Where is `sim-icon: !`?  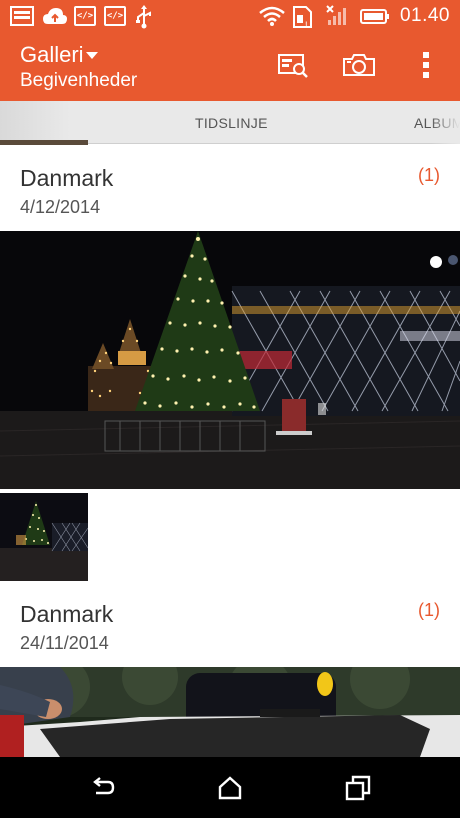 sim-icon: ! is located at coordinates (304, 17).